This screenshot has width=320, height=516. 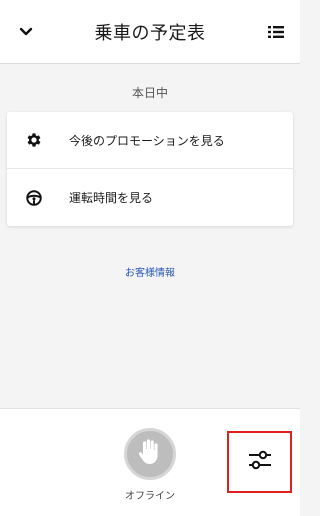 I want to click on page-title: 乗車の予定表, so click(x=150, y=33).